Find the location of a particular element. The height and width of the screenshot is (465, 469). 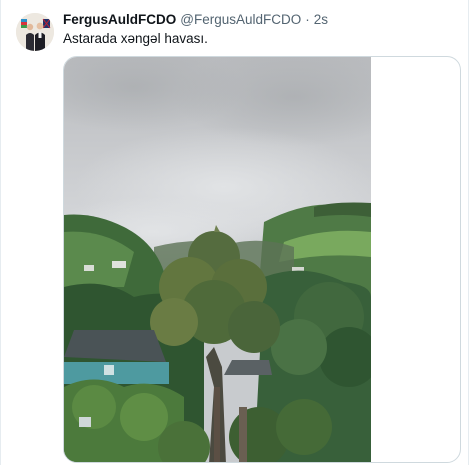

avatar-photo is located at coordinates (35, 32).